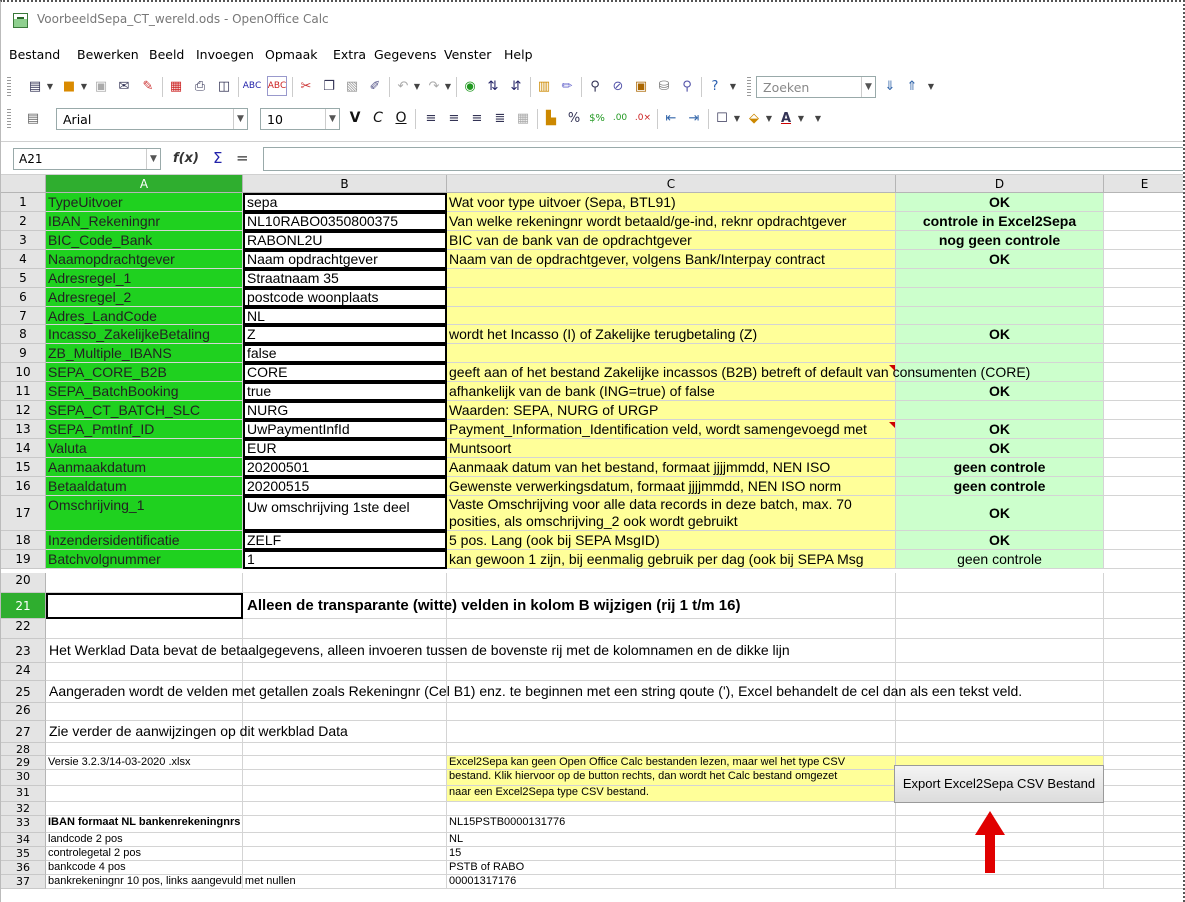  What do you see at coordinates (671, 118) in the screenshot?
I see `decrease-indent-icon: ⇤` at bounding box center [671, 118].